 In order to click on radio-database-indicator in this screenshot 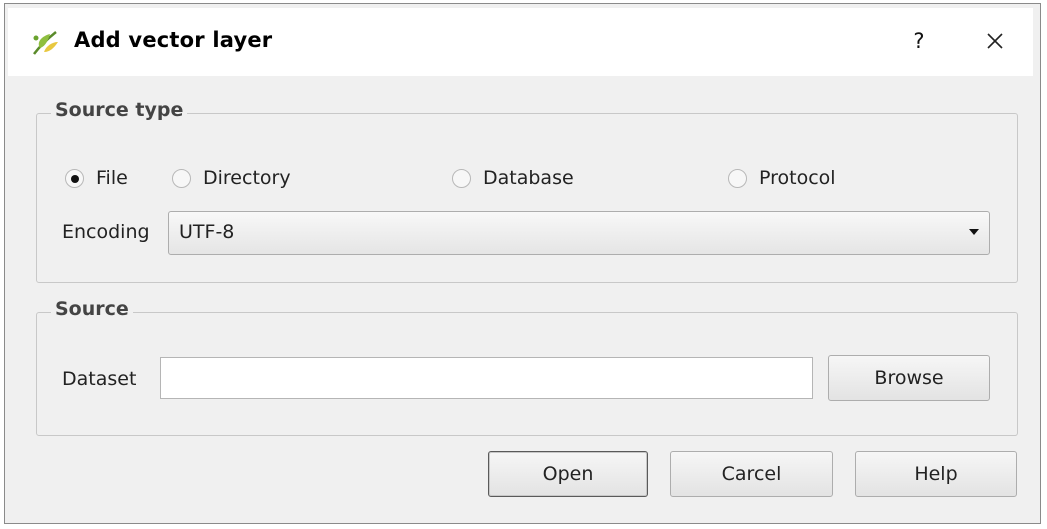, I will do `click(461, 178)`.